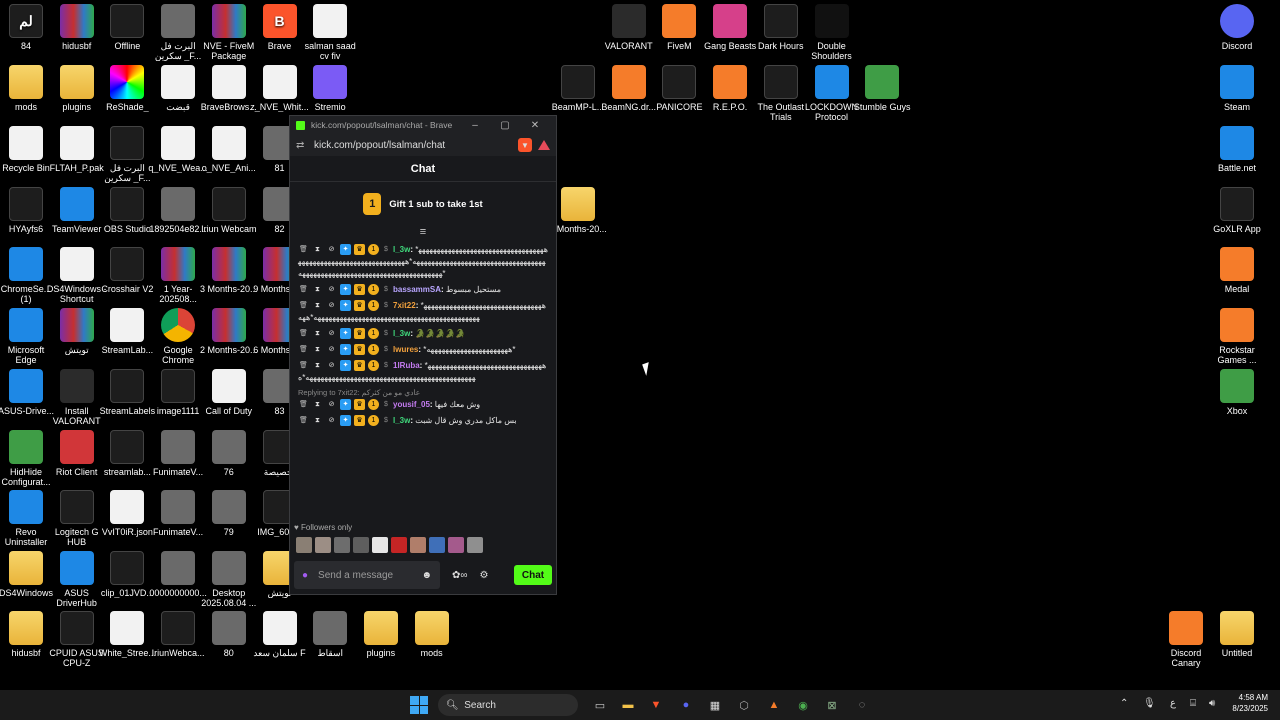 The width and height of the screenshot is (1280, 720). Describe the element at coordinates (1237, 27) in the screenshot. I see `desktop-icon: Discord` at that location.